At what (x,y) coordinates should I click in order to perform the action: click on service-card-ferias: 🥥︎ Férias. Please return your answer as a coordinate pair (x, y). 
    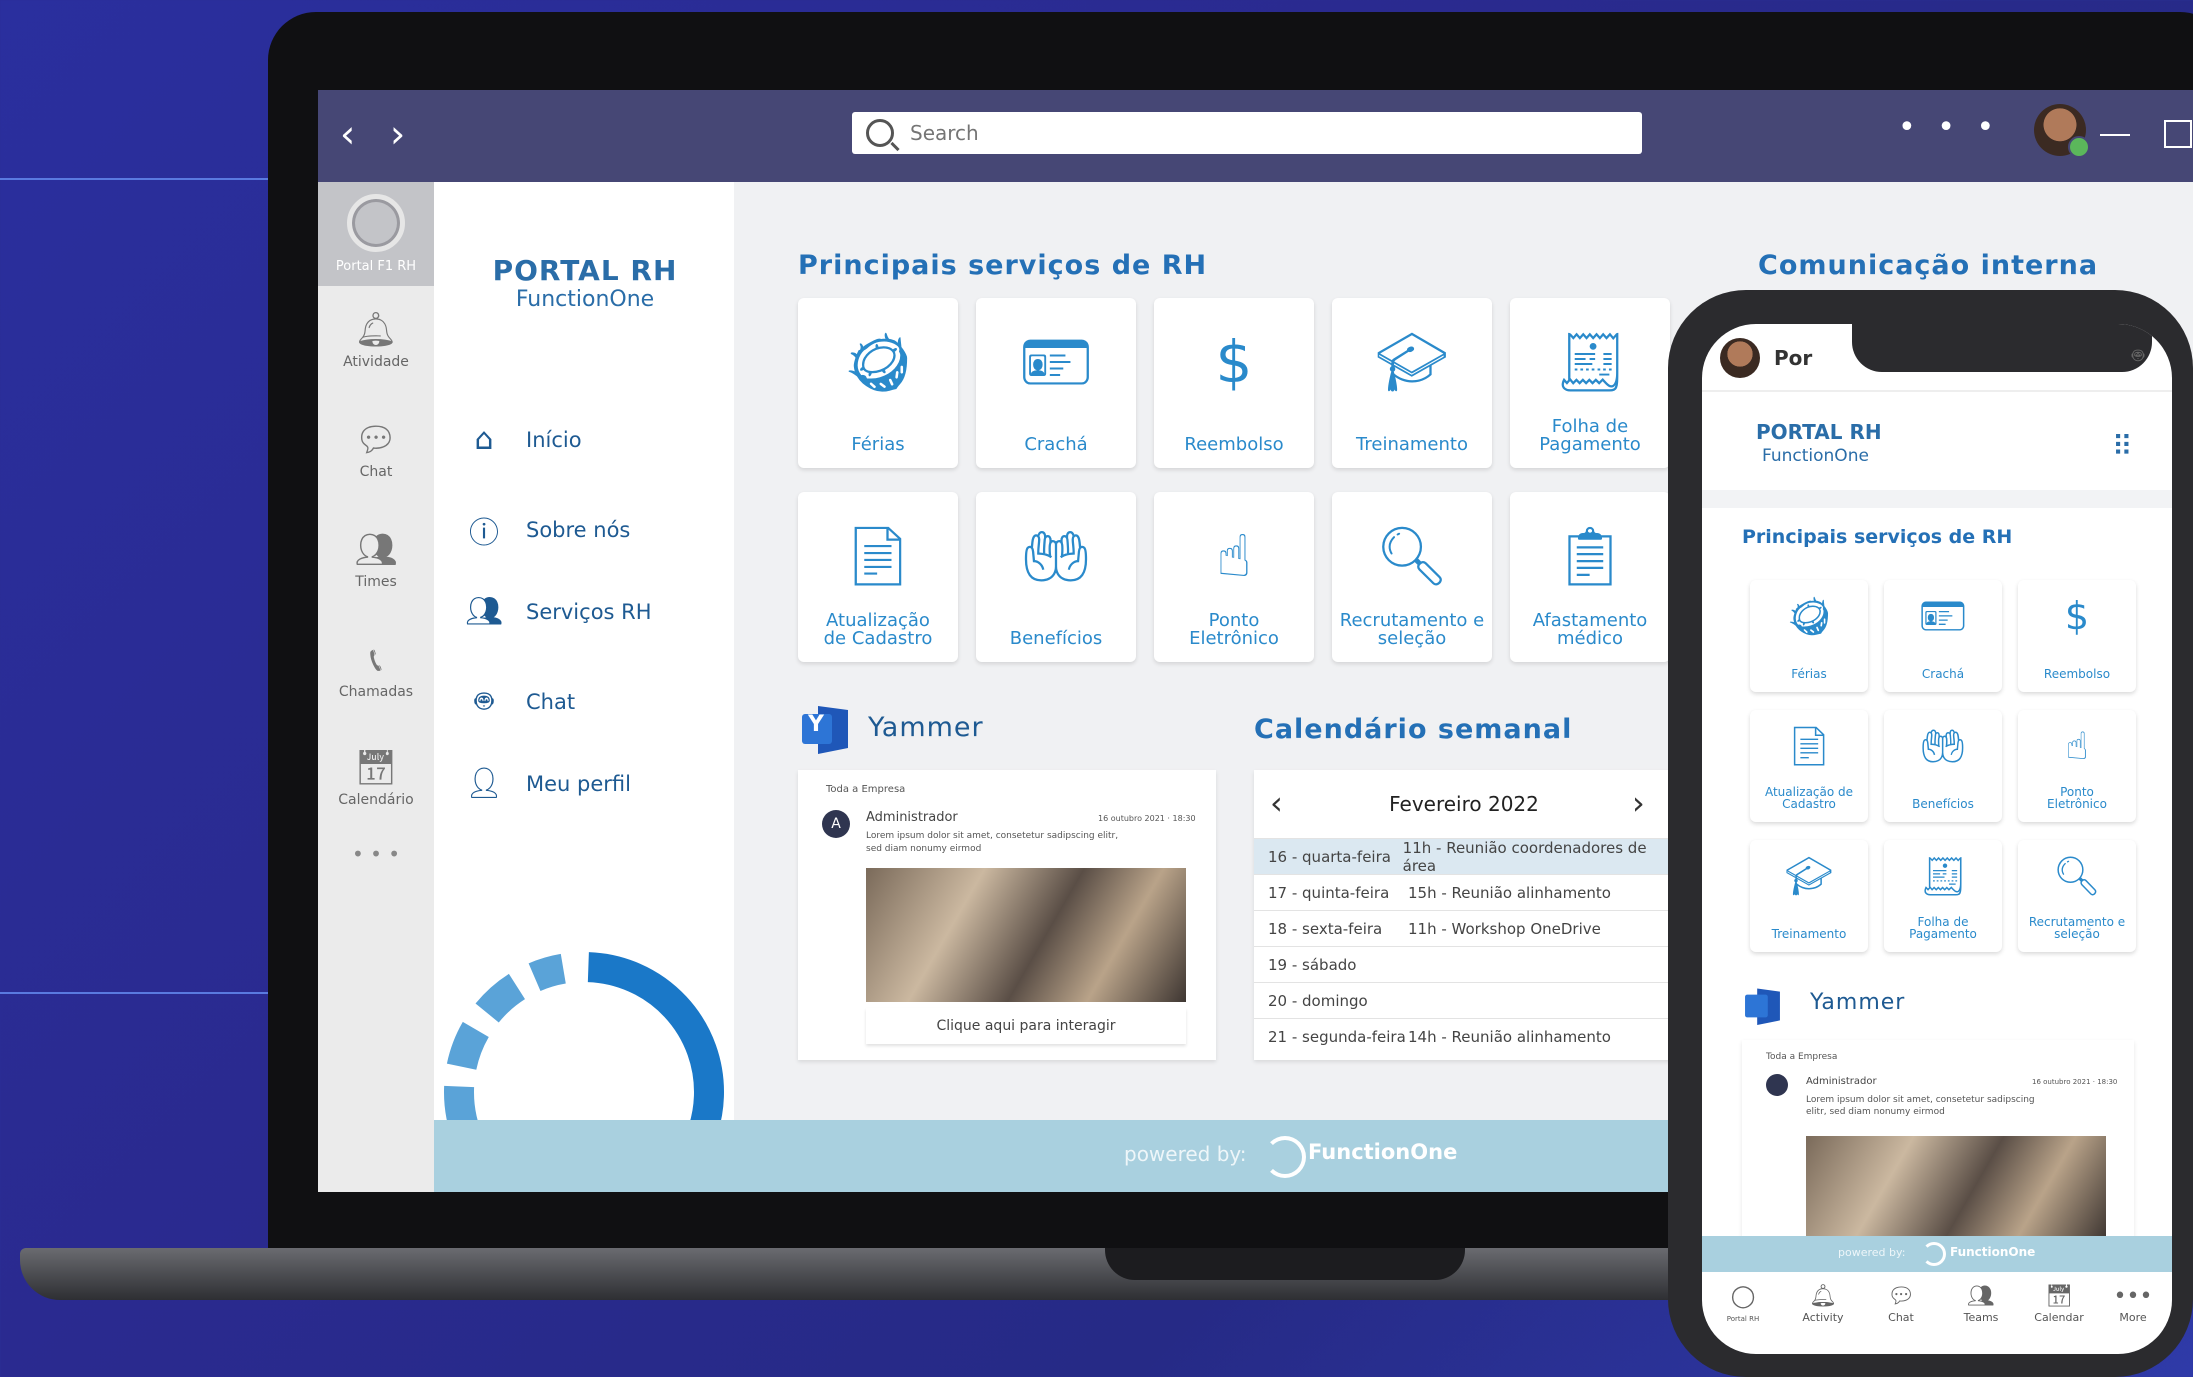
    Looking at the image, I should click on (878, 383).